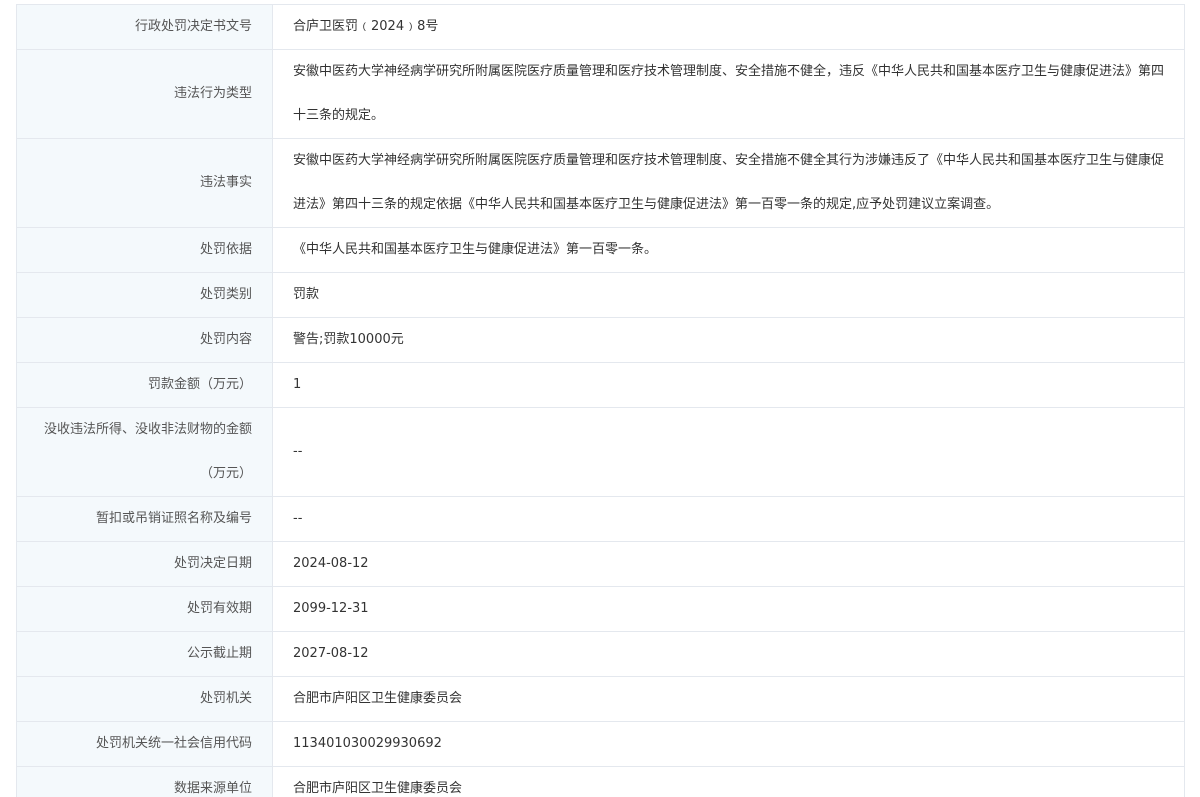  I want to click on row-label-penalty-content: 处罚内容, so click(144, 340).